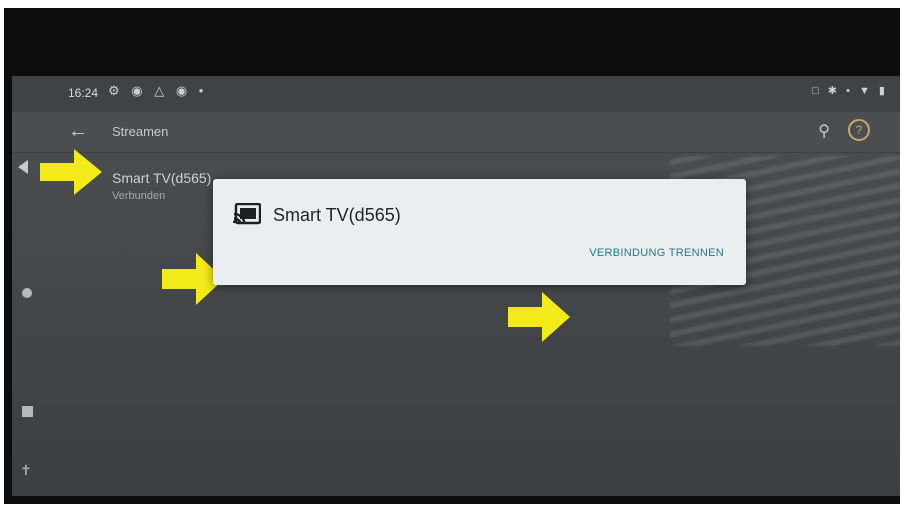 This screenshot has height=513, width=902. What do you see at coordinates (859, 130) in the screenshot?
I see `help-icon: ?` at bounding box center [859, 130].